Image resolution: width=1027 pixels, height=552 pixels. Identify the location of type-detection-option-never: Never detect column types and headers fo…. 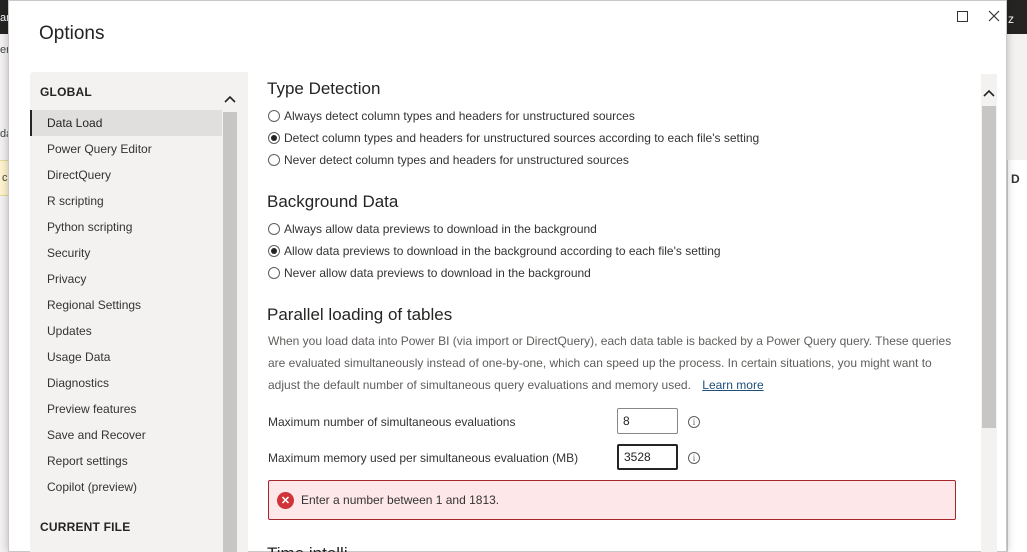
(448, 160).